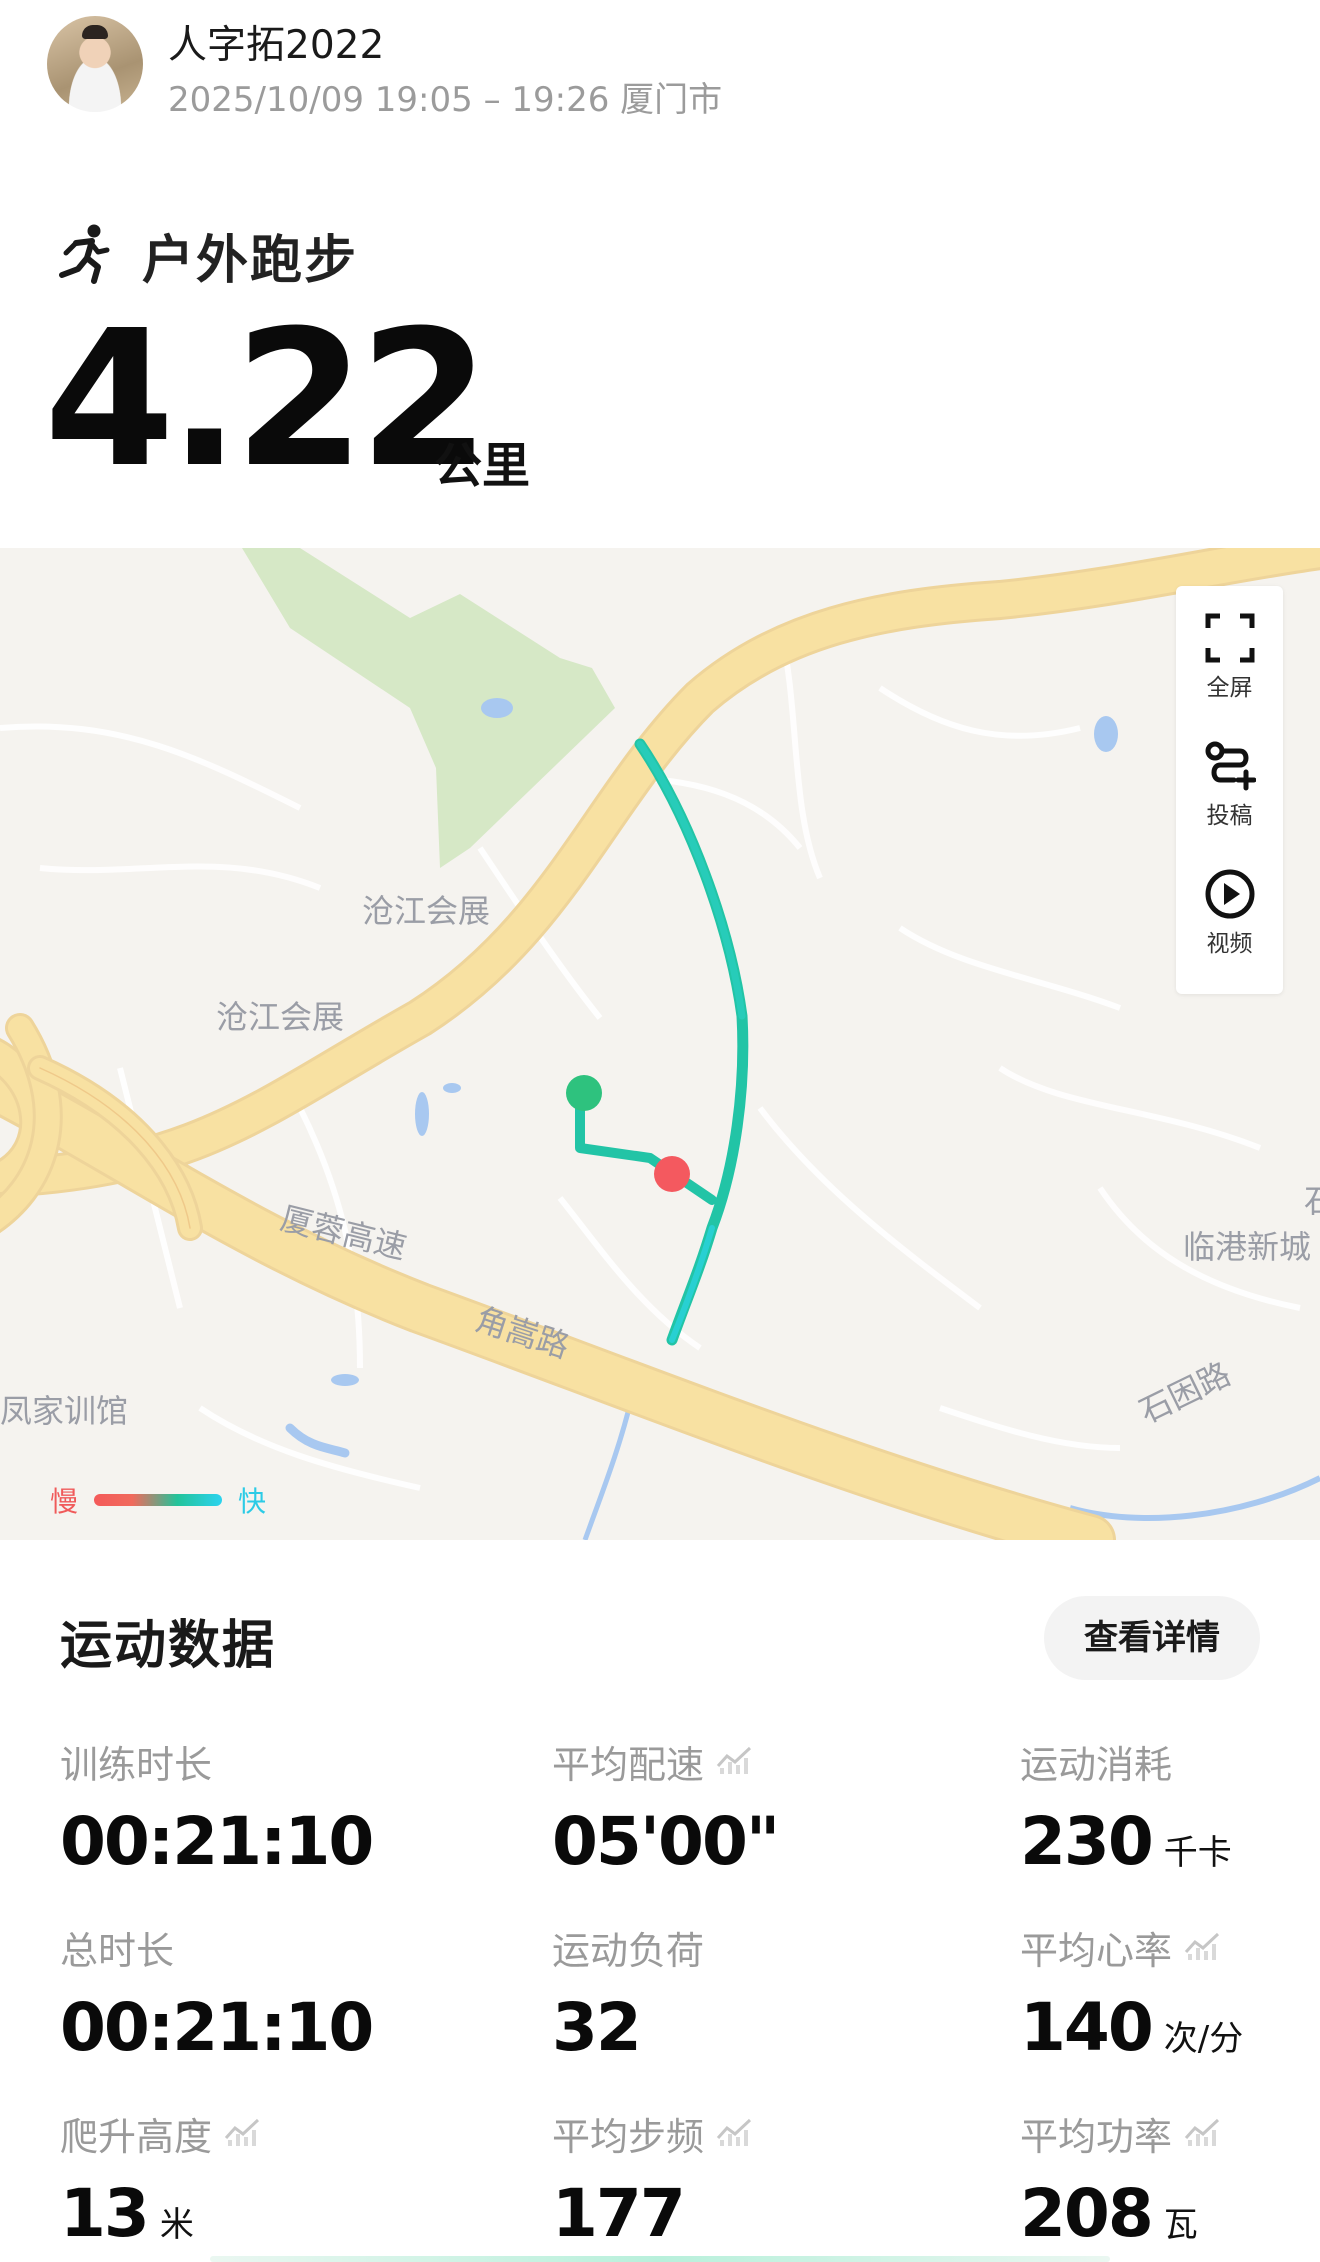 The image size is (1320, 2262). What do you see at coordinates (628, 2136) in the screenshot?
I see `metric-label-text: 平均步频` at bounding box center [628, 2136].